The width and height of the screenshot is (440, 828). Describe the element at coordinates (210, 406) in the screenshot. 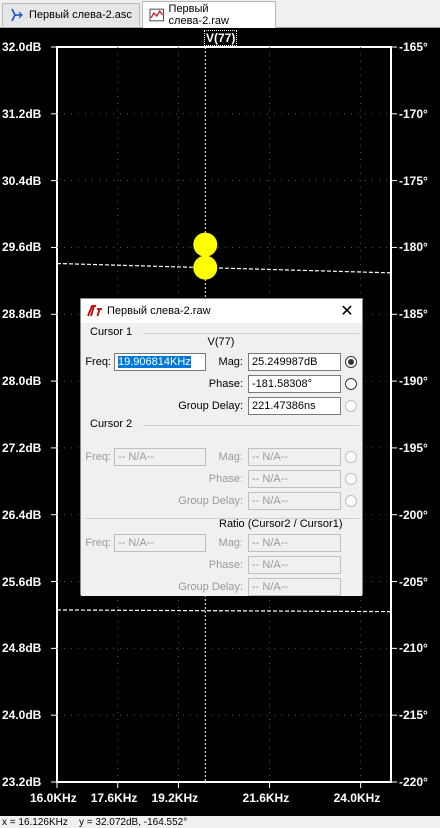

I see `cursor1-gd-label: Group Delay:` at that location.